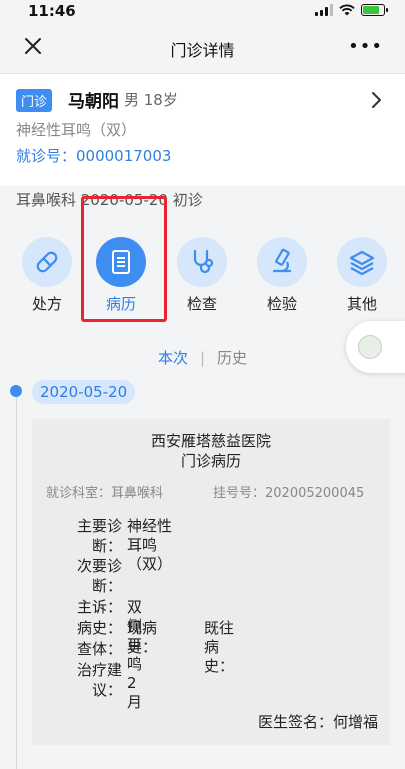 The width and height of the screenshot is (405, 769). What do you see at coordinates (362, 262) in the screenshot?
I see `layers-icon` at bounding box center [362, 262].